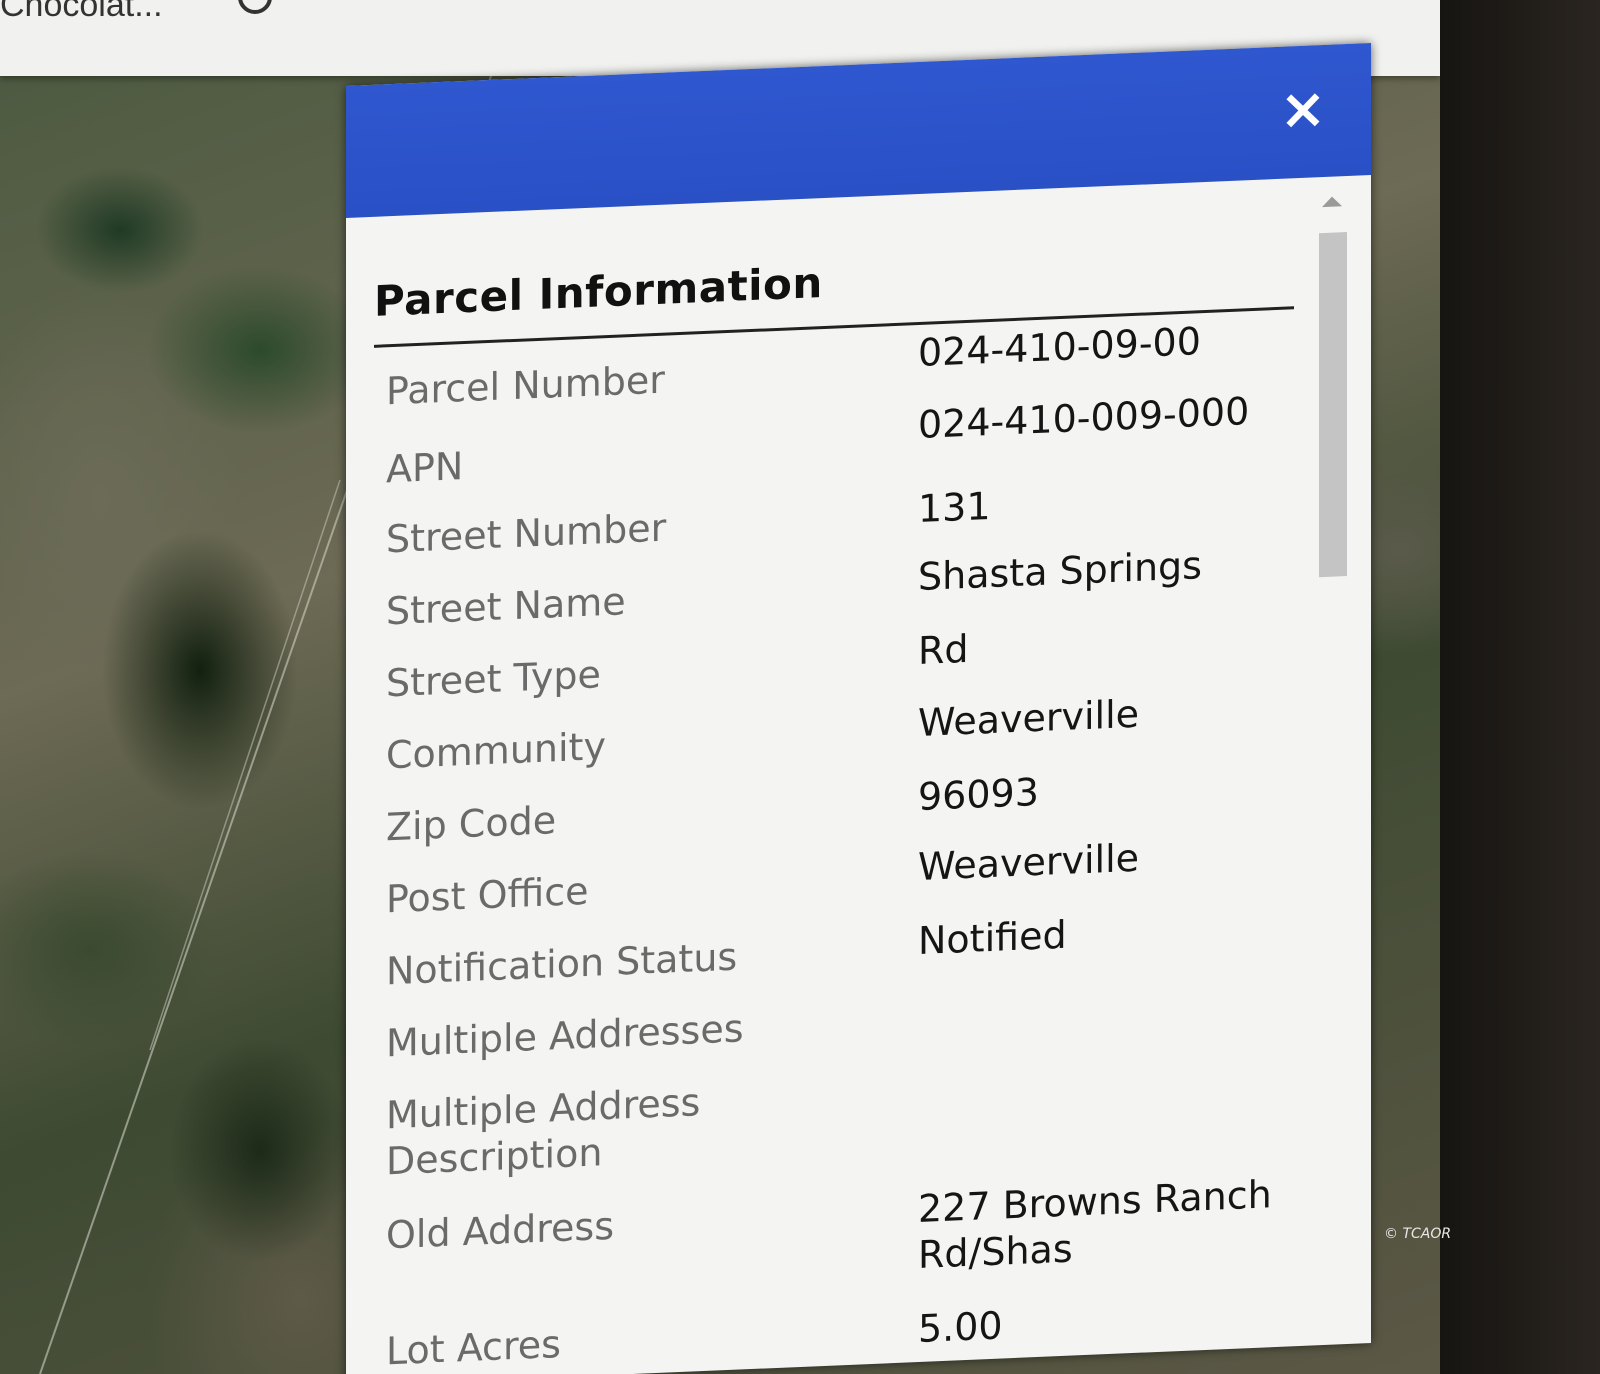 This screenshot has height=1374, width=1600. What do you see at coordinates (506, 606) in the screenshot?
I see `field-label: Street Name` at bounding box center [506, 606].